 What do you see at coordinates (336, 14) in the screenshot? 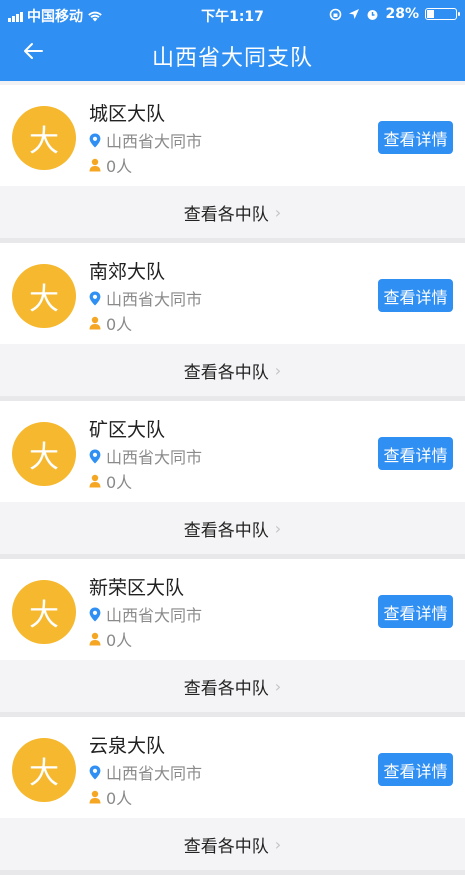
I see `lock-rotation-icon` at bounding box center [336, 14].